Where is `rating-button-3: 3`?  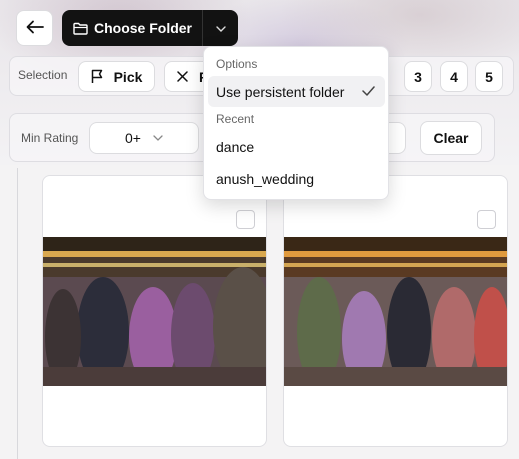
rating-button-3: 3 is located at coordinates (418, 76).